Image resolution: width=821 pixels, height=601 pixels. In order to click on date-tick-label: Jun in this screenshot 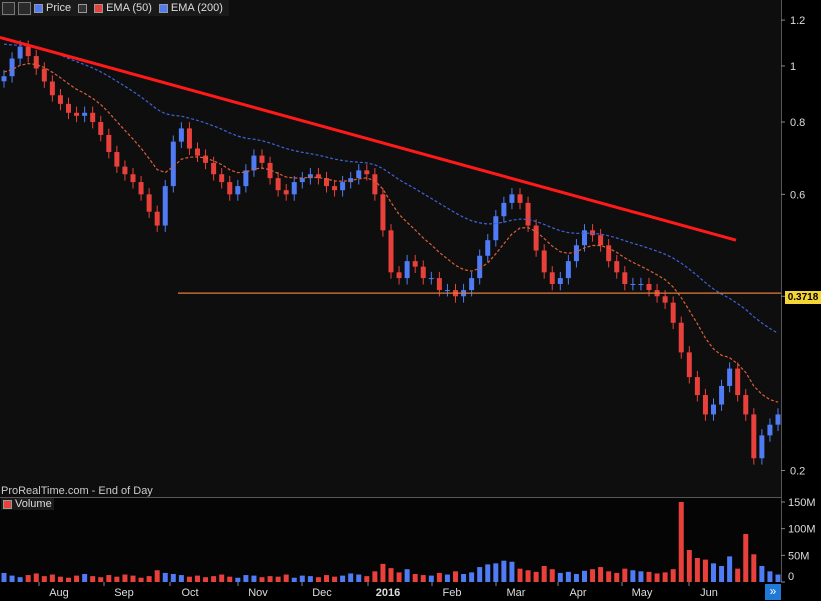, I will do `click(709, 593)`.